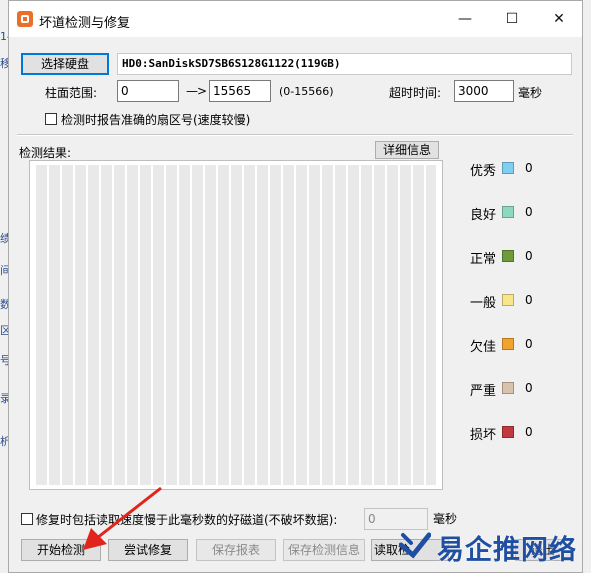  What do you see at coordinates (483, 347) in the screenshot?
I see `legend-label: 欠佳` at bounding box center [483, 347].